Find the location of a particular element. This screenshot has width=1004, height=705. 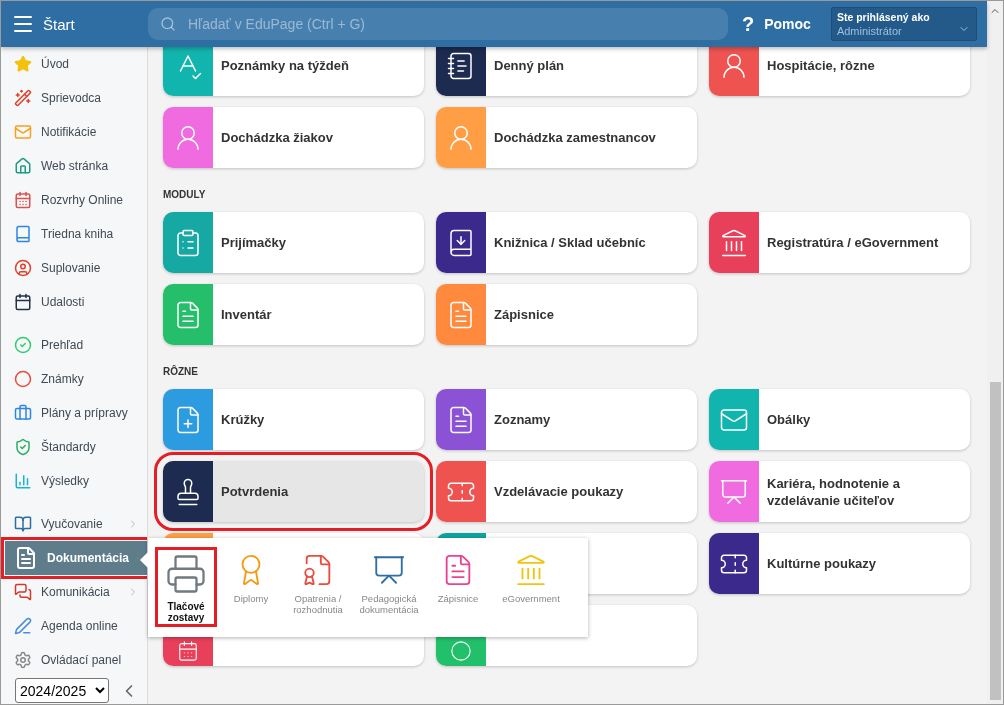

section-heading: MODULY is located at coordinates (185, 194).